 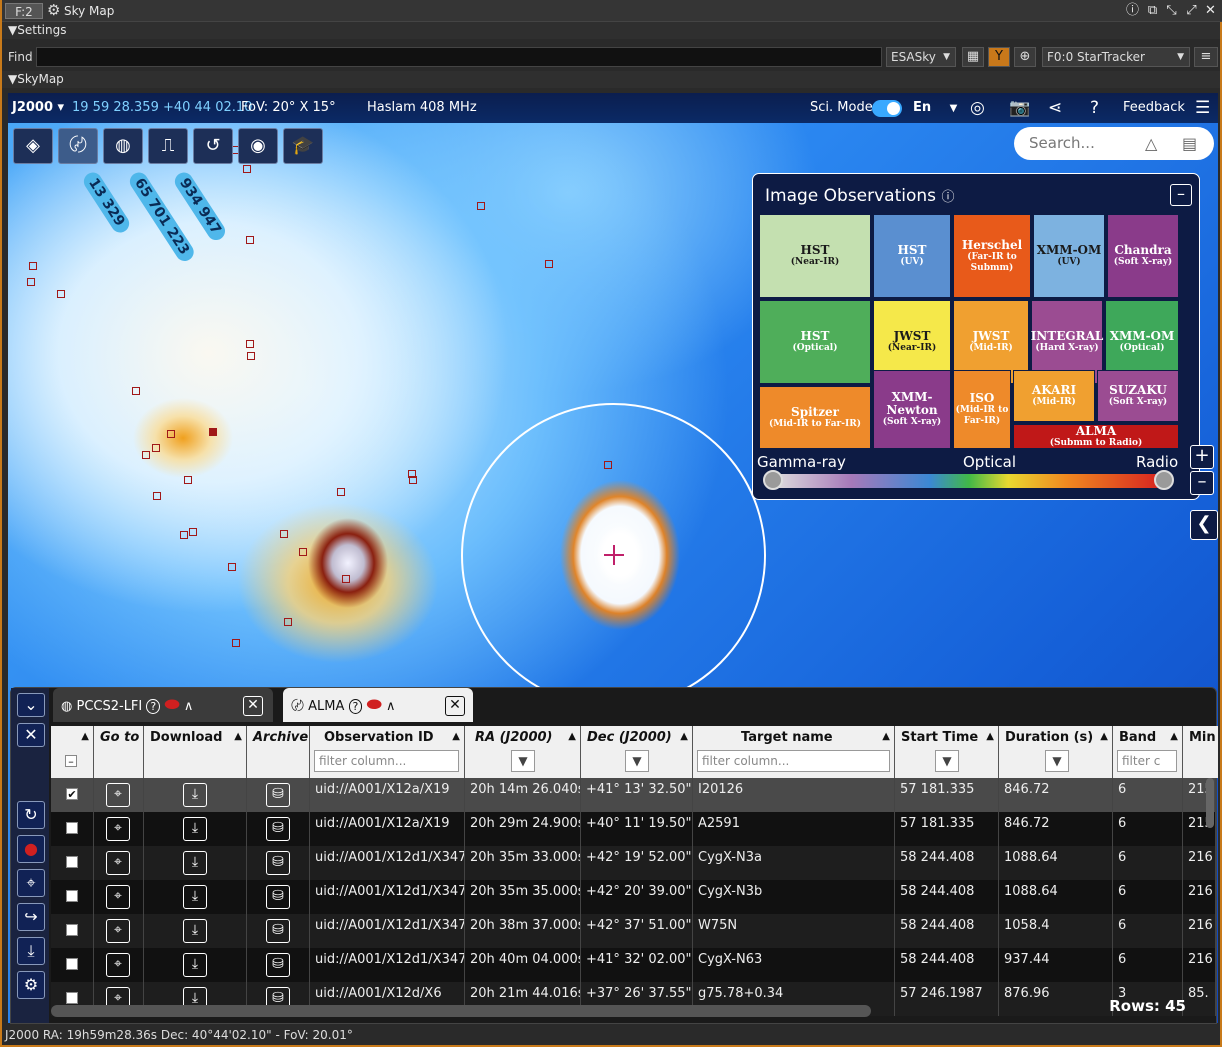 What do you see at coordinates (1202, 483) in the screenshot?
I see `zoom-out-button: –` at bounding box center [1202, 483].